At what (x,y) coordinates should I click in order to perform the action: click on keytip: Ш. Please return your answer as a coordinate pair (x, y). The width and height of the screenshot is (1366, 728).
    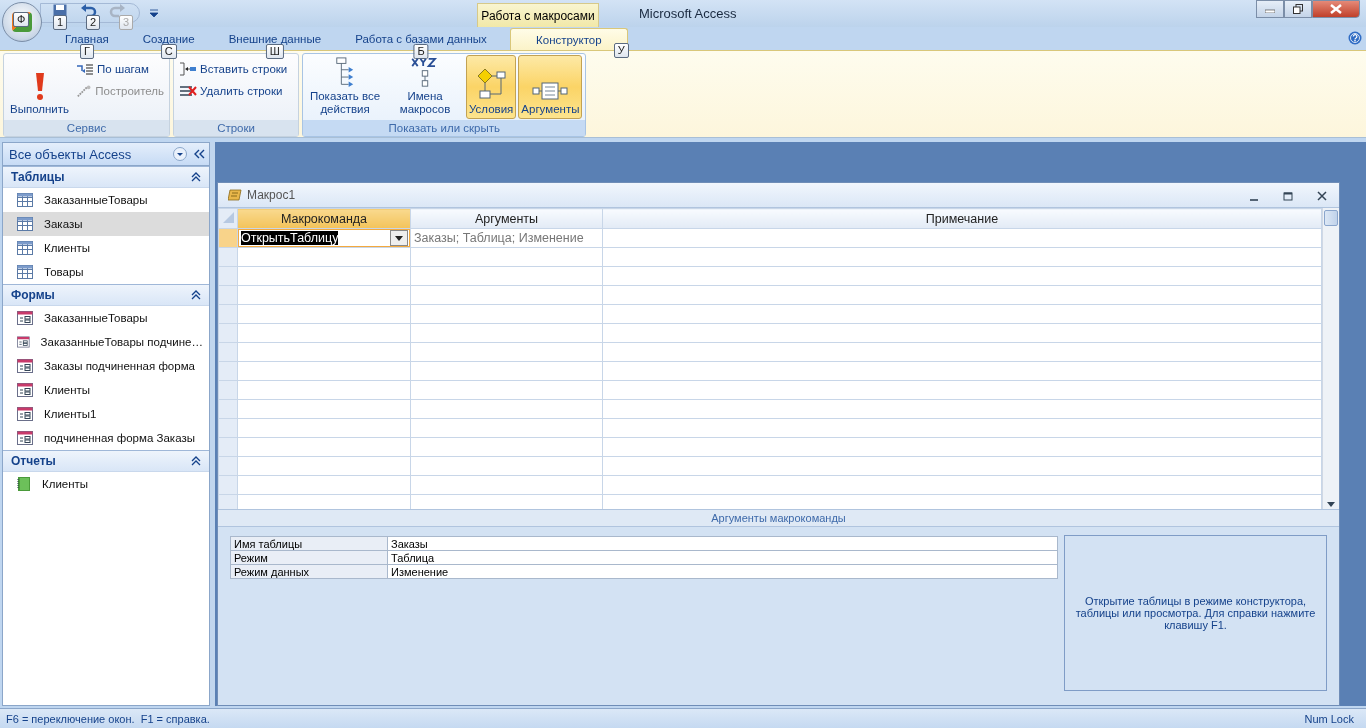
    Looking at the image, I should click on (274, 51).